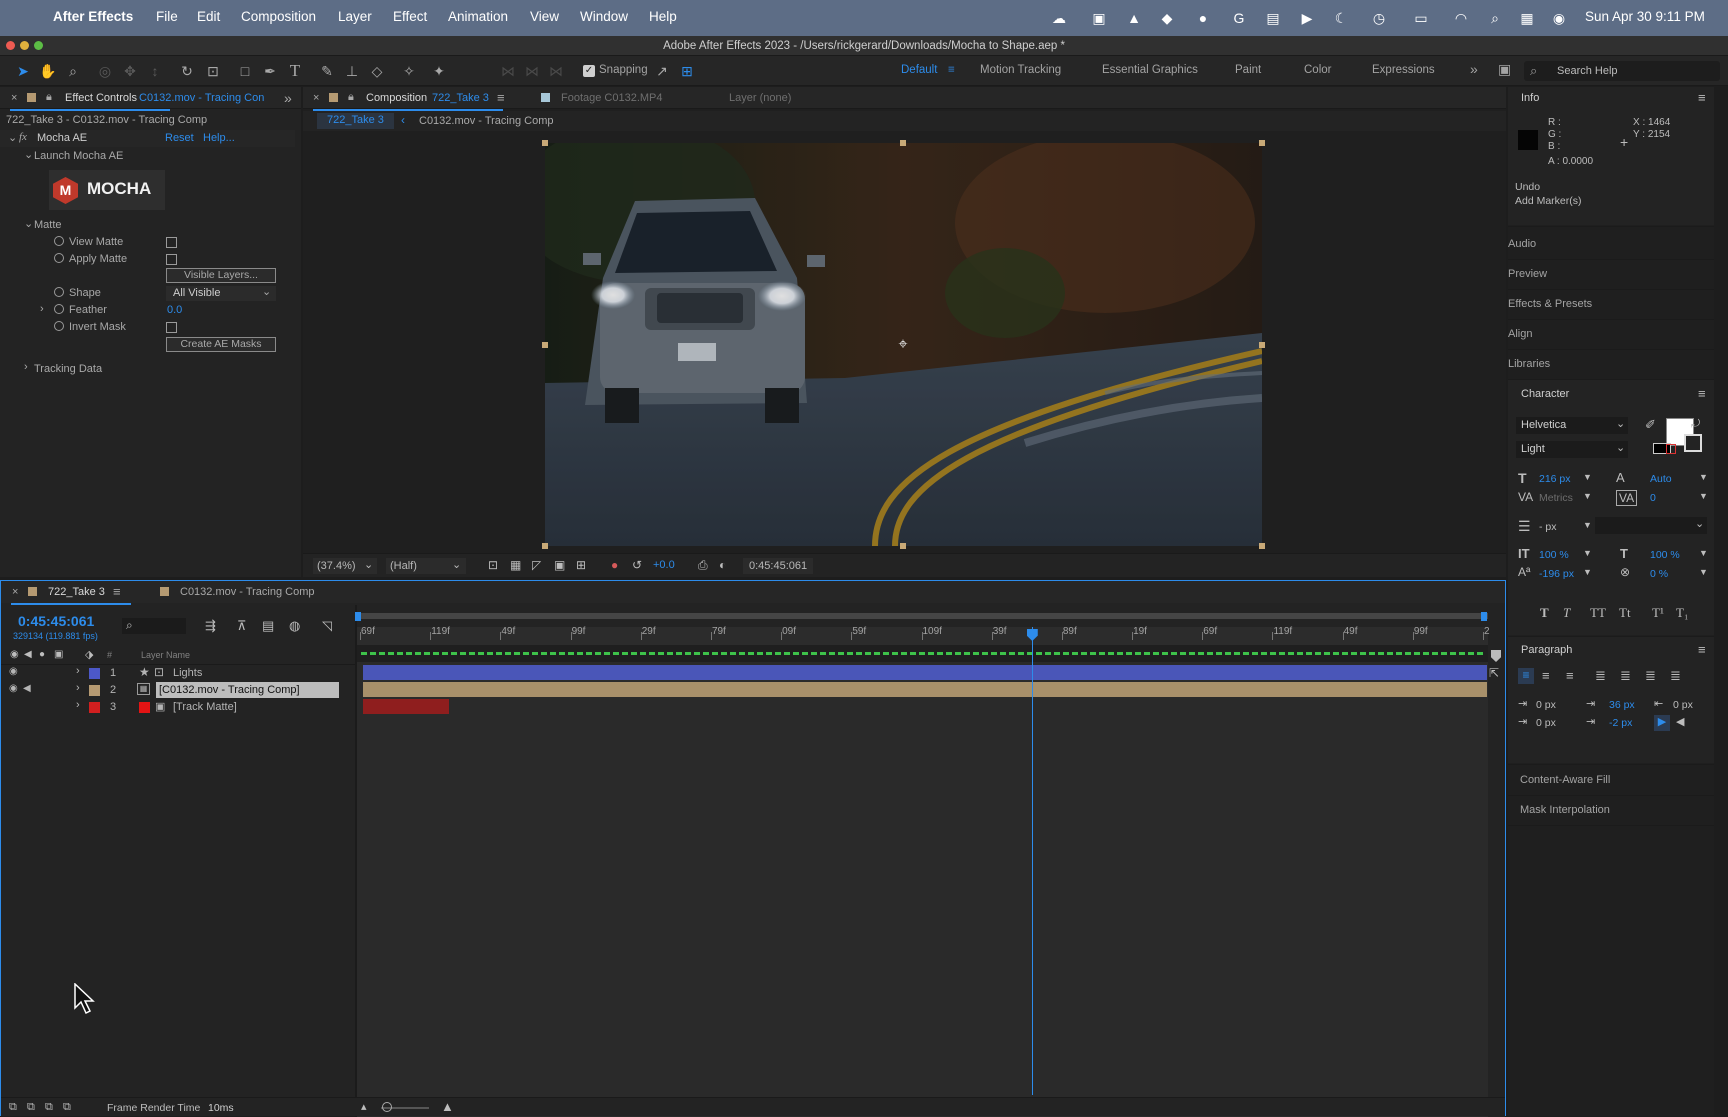  I want to click on libraries-panel-header: Libraries, so click(1529, 364).